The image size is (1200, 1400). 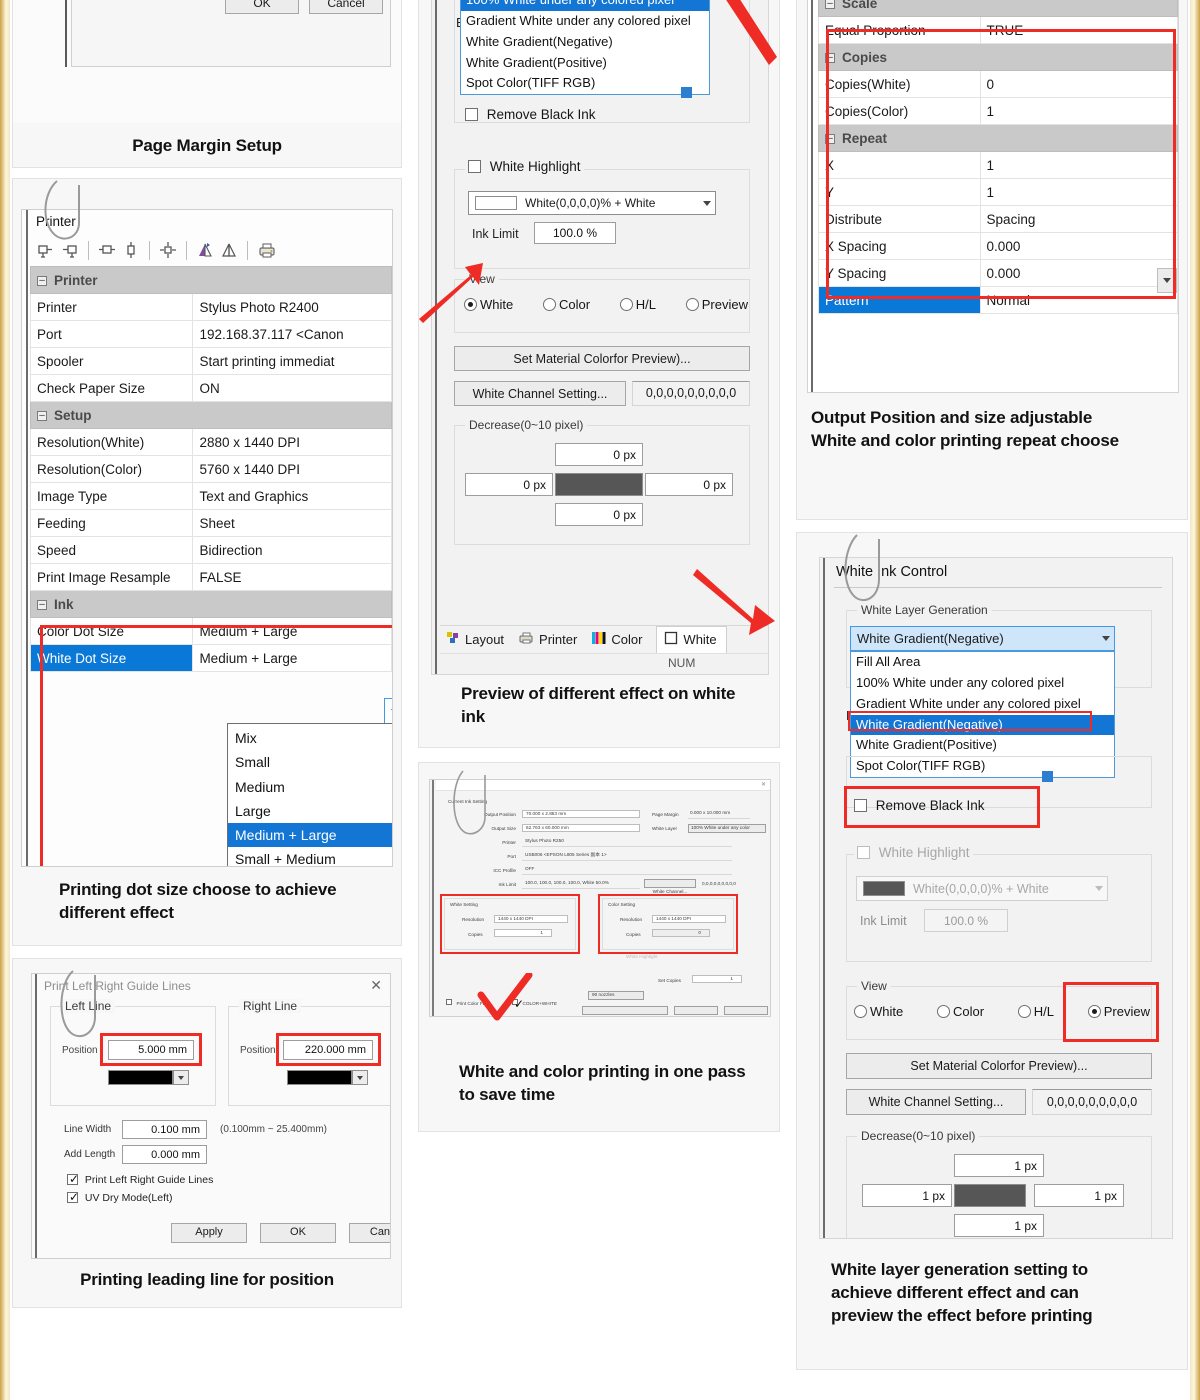 What do you see at coordinates (998, 165) in the screenshot?
I see `table-row: X1` at bounding box center [998, 165].